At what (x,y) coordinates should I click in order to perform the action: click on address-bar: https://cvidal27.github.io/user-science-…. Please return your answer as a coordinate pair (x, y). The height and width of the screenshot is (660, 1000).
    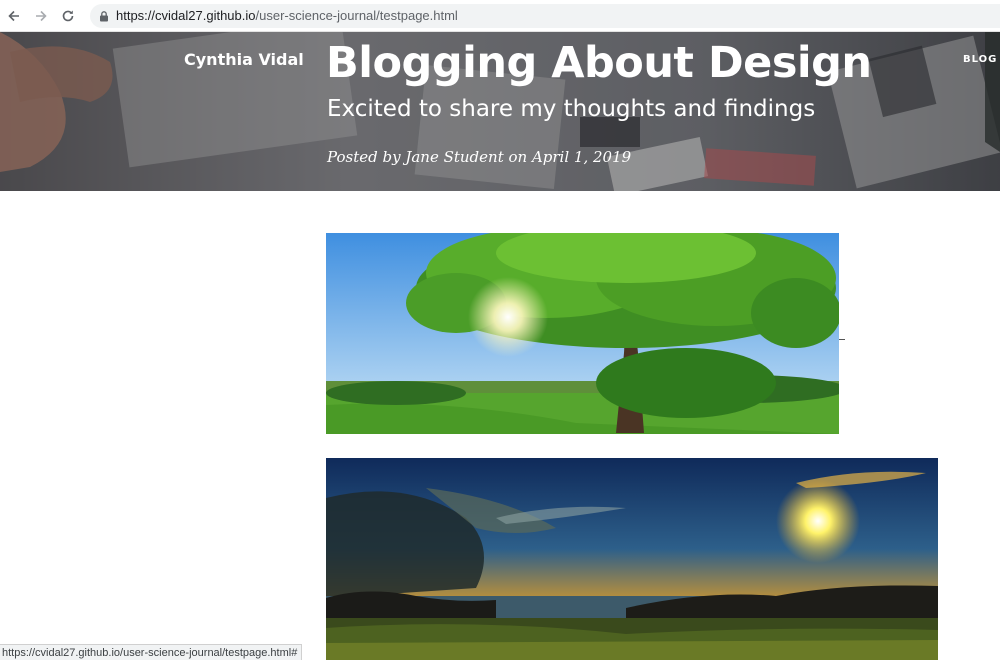
    Looking at the image, I should click on (545, 16).